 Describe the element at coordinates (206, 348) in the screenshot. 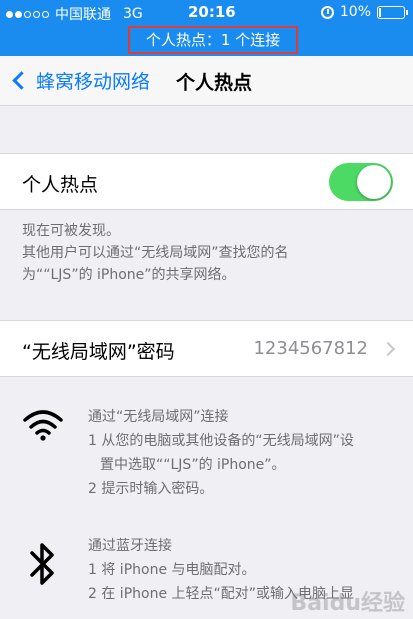

I see `wifi-password-cell: “无线局域网”密码 1234567812` at that location.